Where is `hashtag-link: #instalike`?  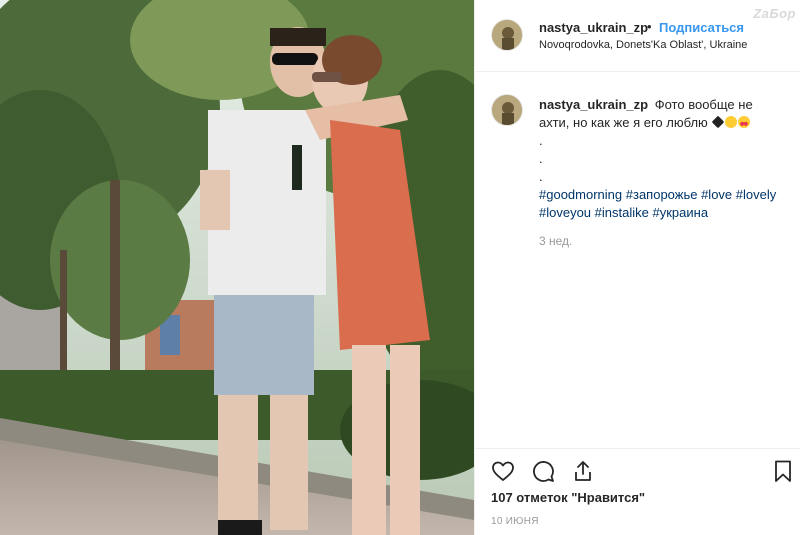
hashtag-link: #instalike is located at coordinates (622, 212).